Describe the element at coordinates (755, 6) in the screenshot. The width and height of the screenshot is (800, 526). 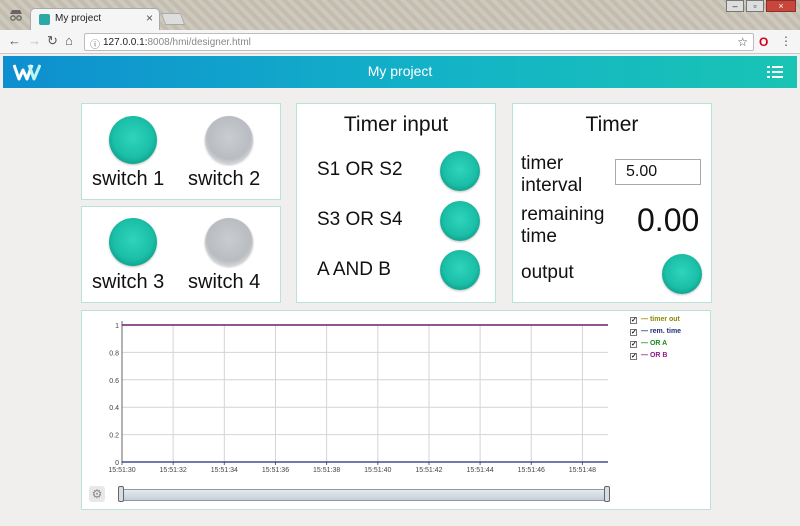
I see `maximize-button: ▫` at that location.